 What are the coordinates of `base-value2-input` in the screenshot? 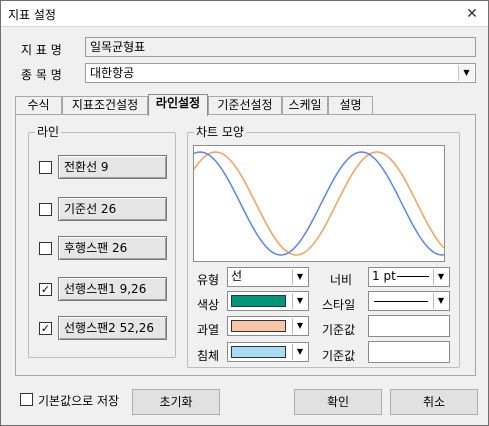 It's located at (409, 352).